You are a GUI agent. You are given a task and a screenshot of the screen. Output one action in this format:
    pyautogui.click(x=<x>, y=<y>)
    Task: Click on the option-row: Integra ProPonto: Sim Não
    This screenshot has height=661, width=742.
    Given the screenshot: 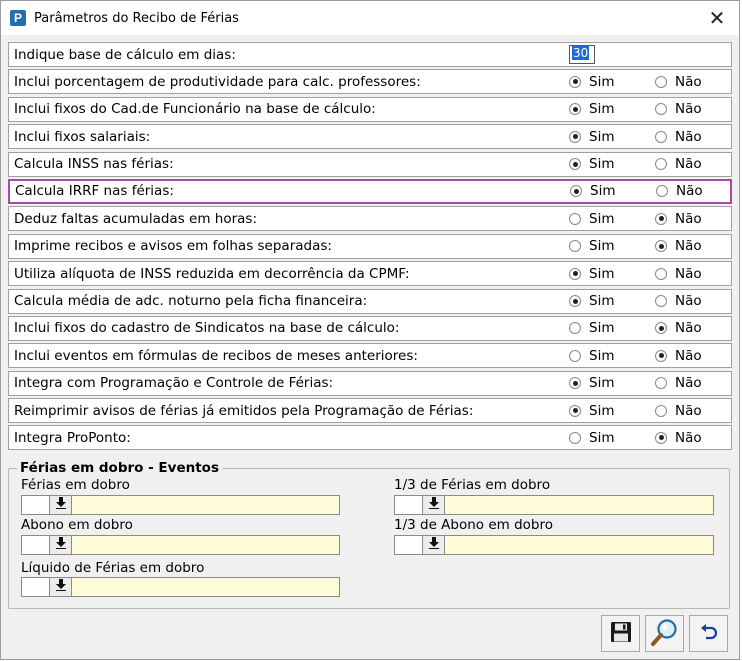 What is the action you would take?
    pyautogui.click(x=370, y=438)
    